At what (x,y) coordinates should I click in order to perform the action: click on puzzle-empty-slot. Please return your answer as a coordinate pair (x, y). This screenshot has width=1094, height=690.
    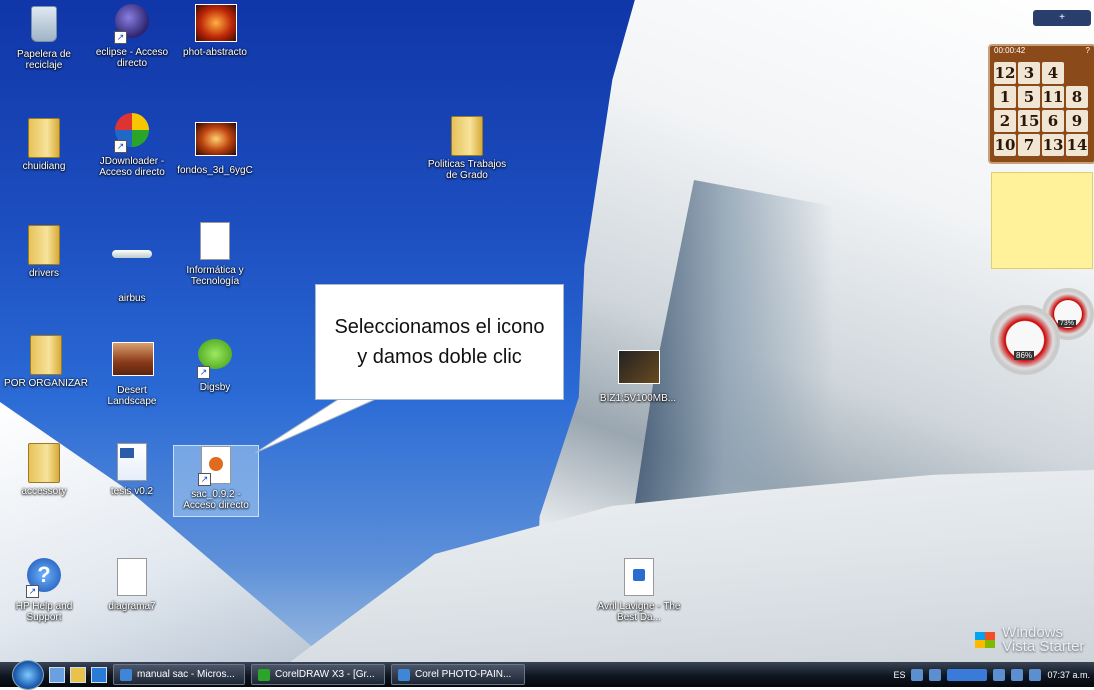
    Looking at the image, I should click on (1077, 73).